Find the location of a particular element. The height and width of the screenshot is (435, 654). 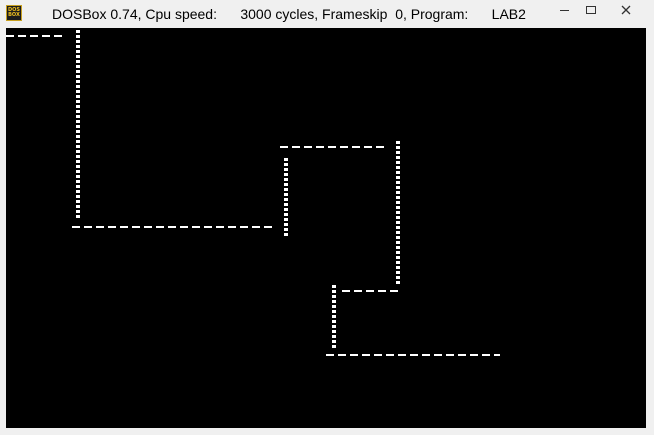

close-icon is located at coordinates (626, 10).